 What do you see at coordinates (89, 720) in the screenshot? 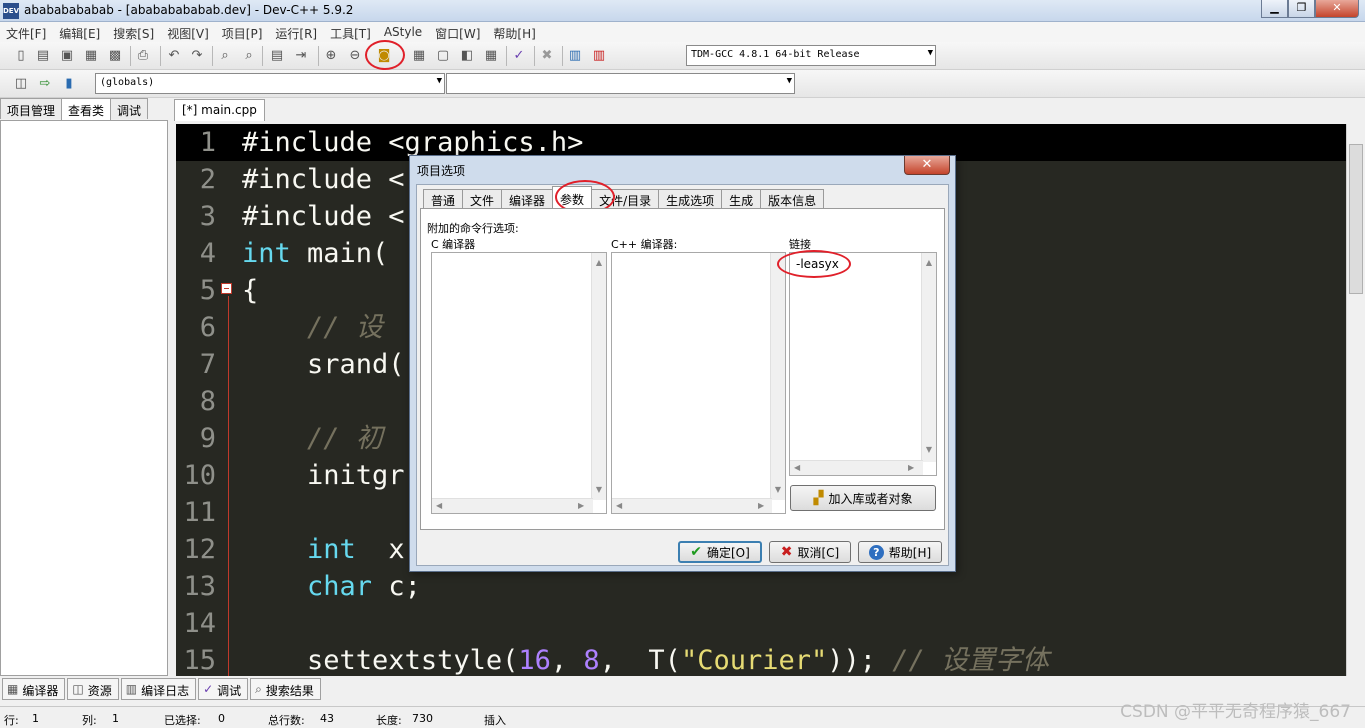
I see `status-col-label: 列:` at bounding box center [89, 720].